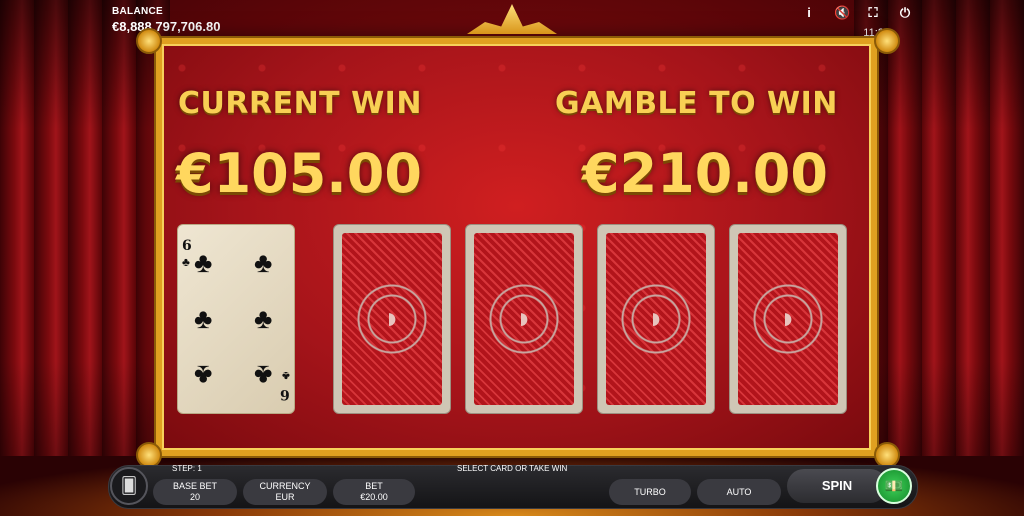 The width and height of the screenshot is (1024, 516). Describe the element at coordinates (299, 173) in the screenshot. I see `current-win-amount: €105.00` at that location.